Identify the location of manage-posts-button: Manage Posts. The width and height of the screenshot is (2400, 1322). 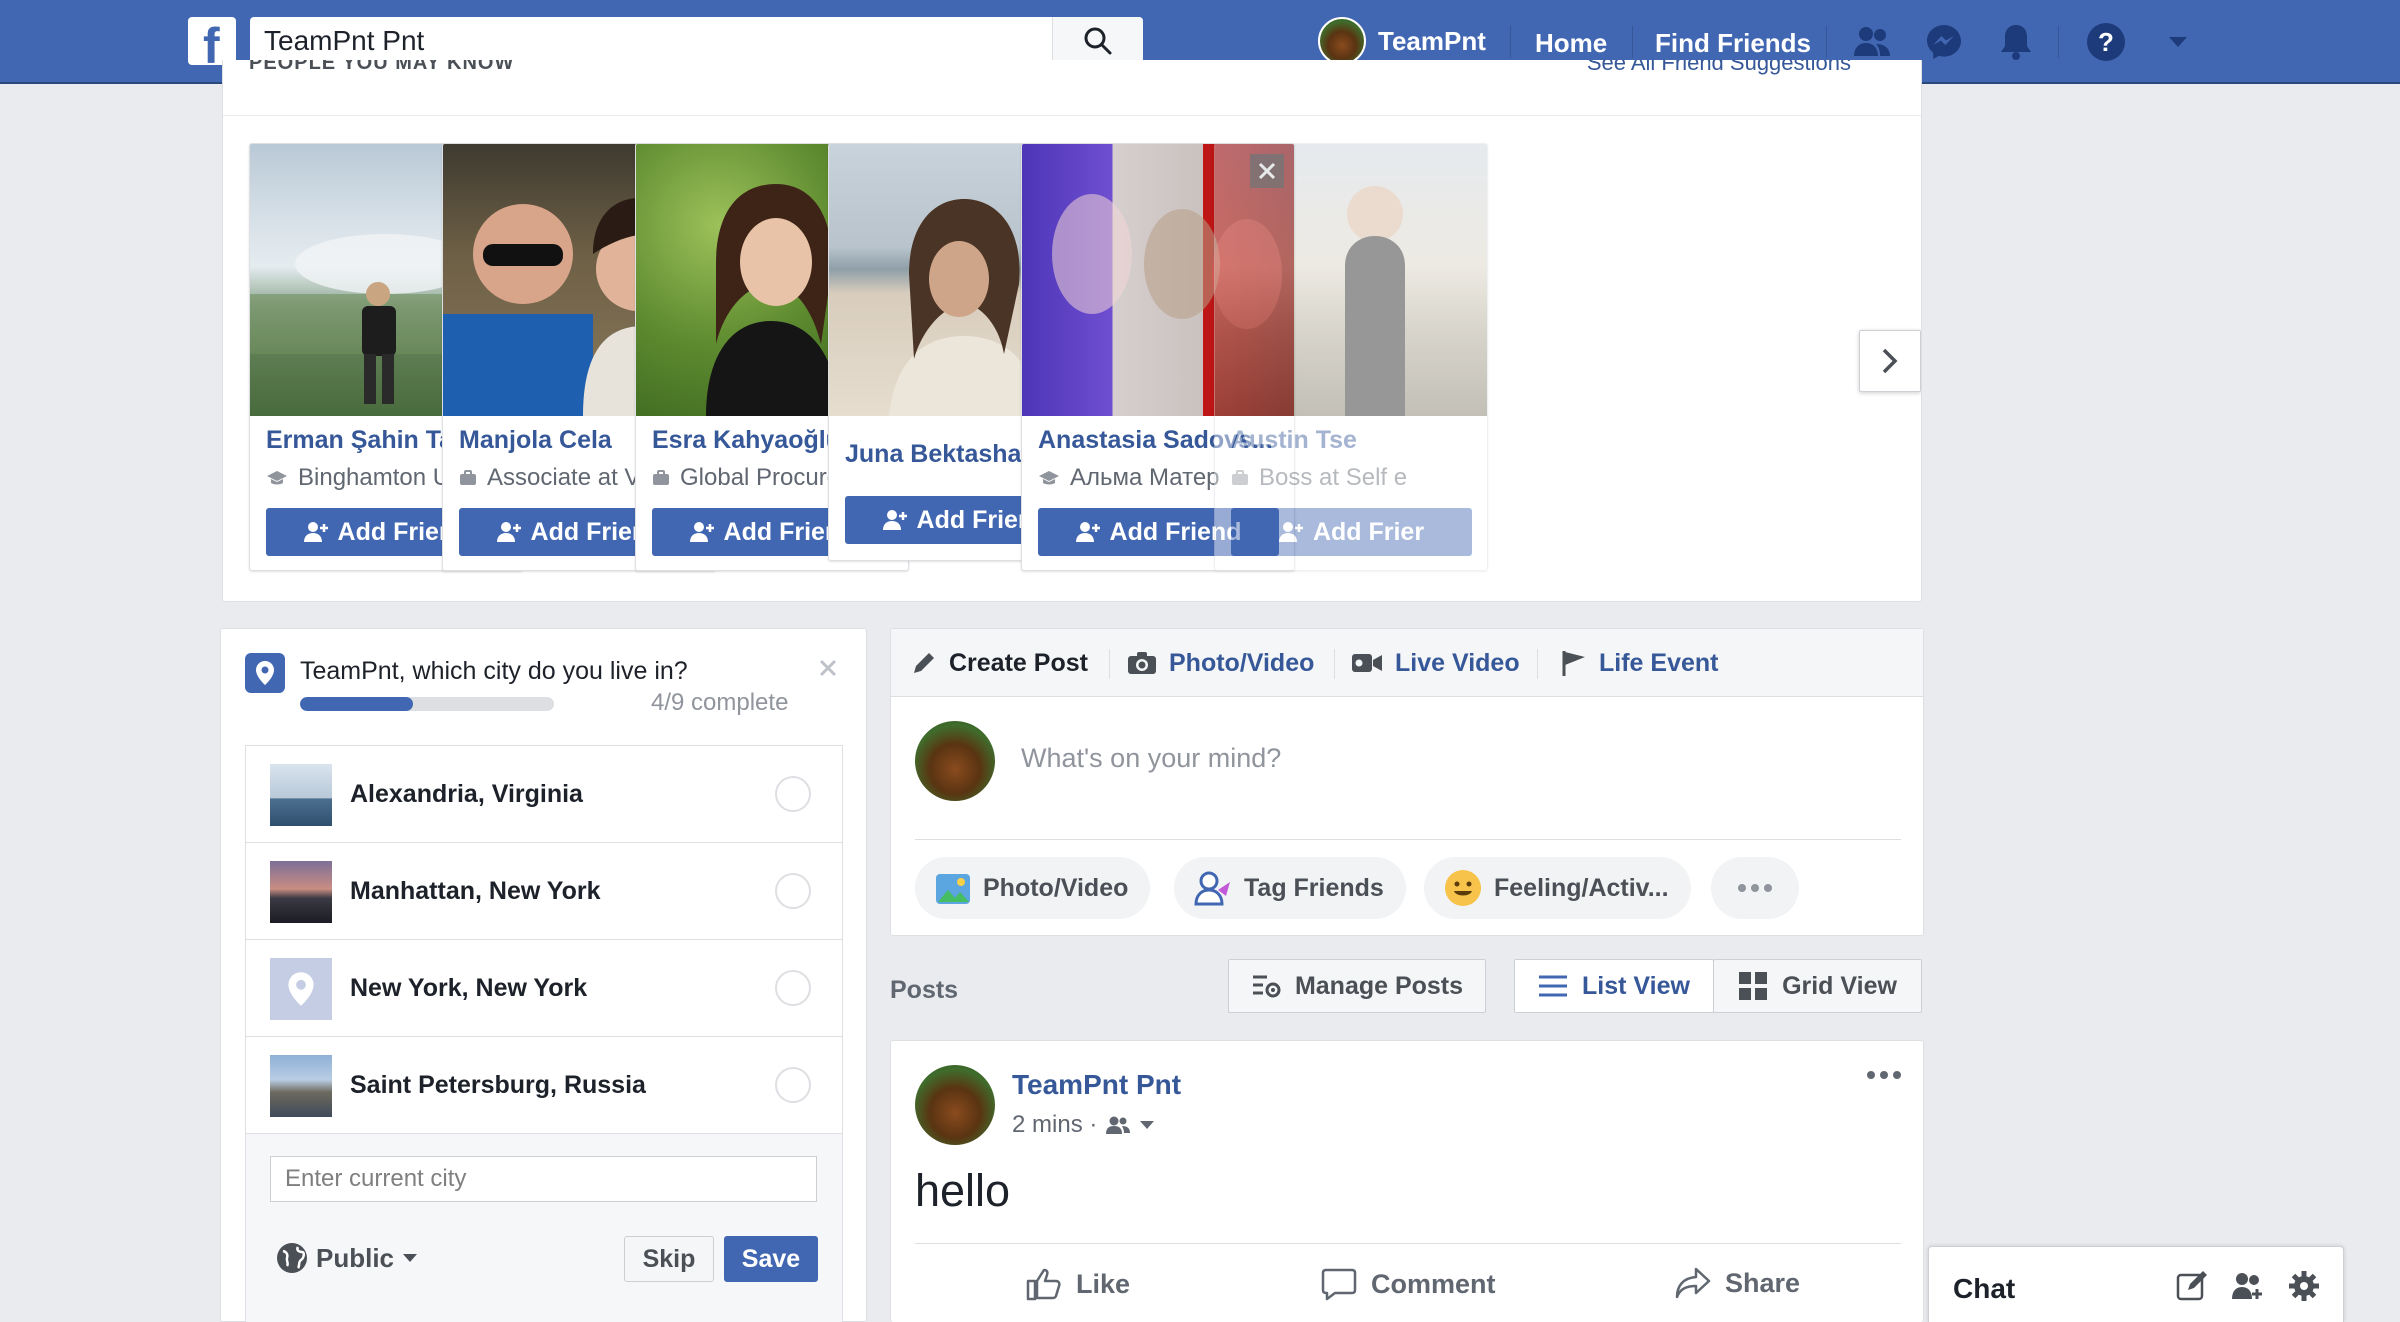
(1357, 986).